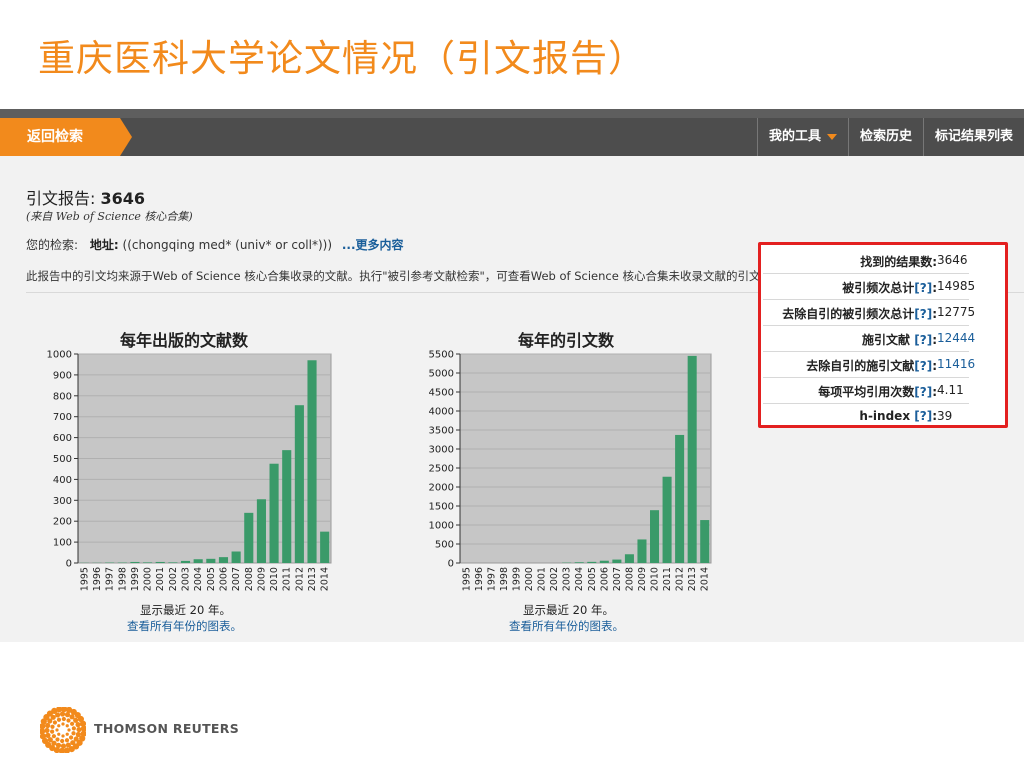 This screenshot has width=1024, height=768. What do you see at coordinates (680, 579) in the screenshot?
I see `x-tick-label: 2012` at bounding box center [680, 579].